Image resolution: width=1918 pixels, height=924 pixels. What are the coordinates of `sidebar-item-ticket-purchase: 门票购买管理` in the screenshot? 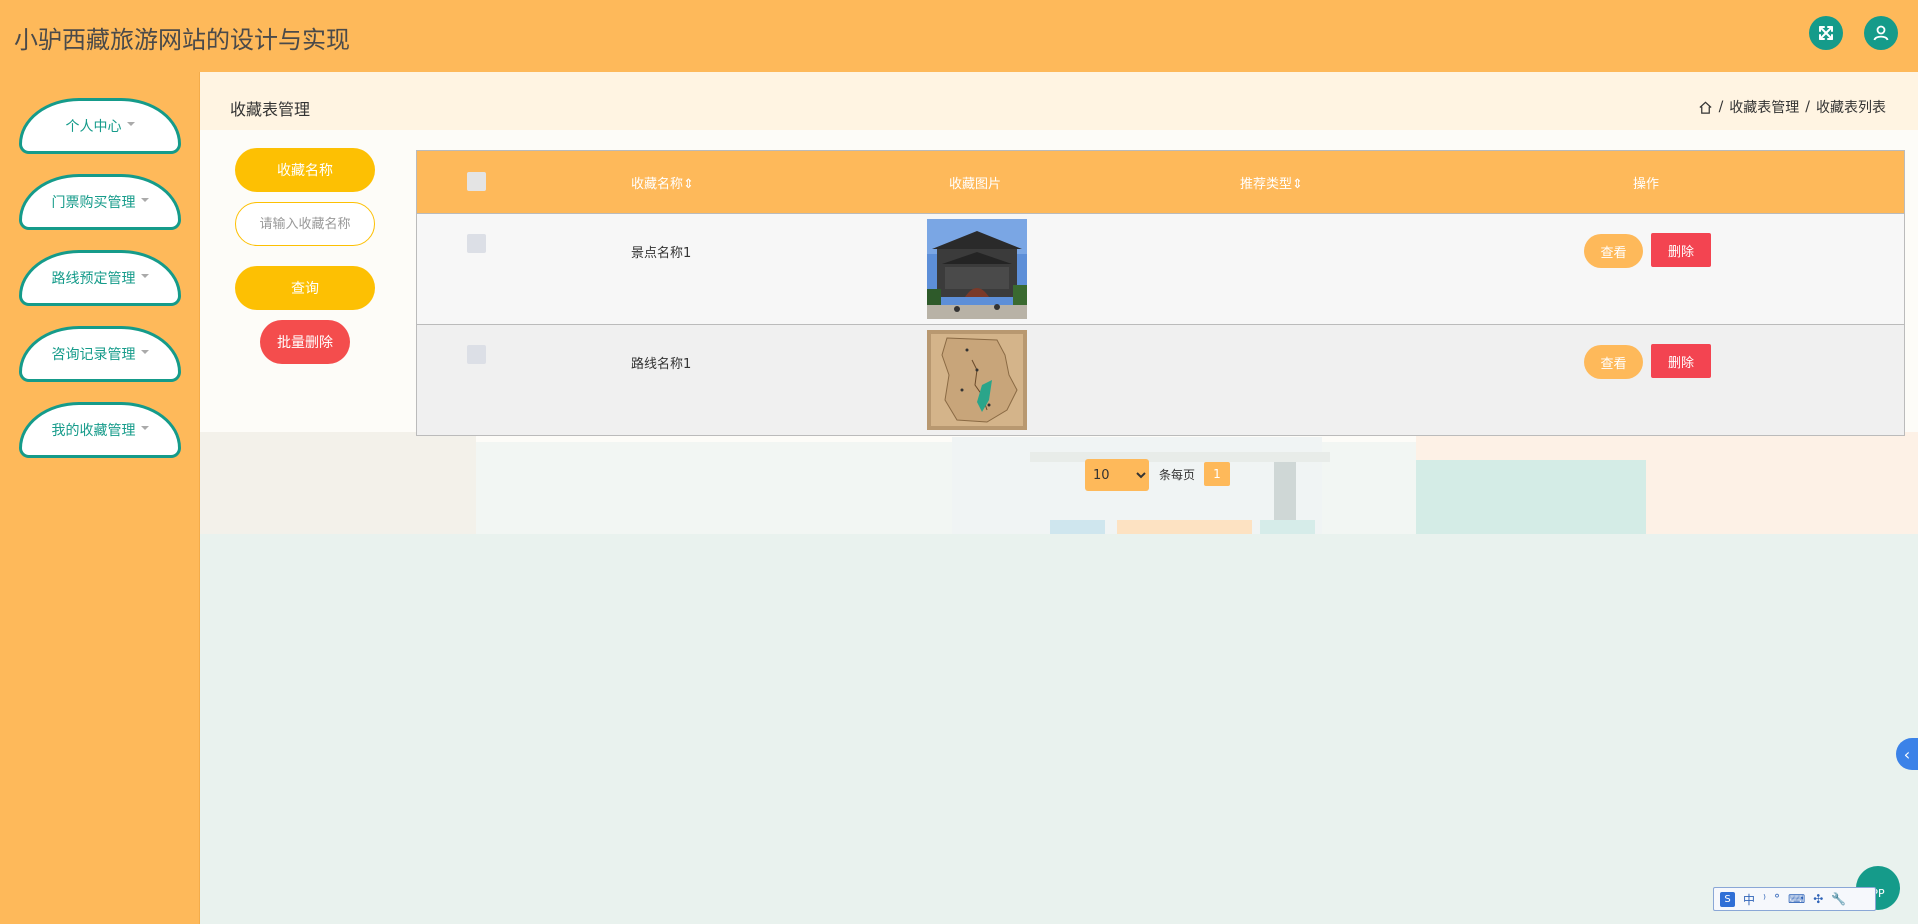 It's located at (100, 202).